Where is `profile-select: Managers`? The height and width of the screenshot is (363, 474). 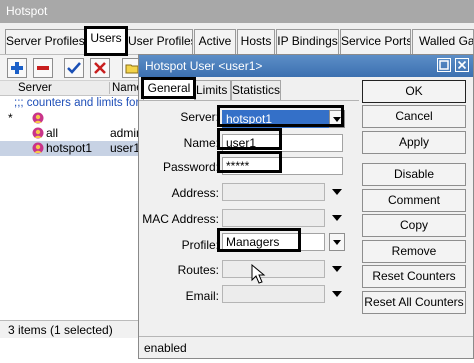
profile-select: Managers is located at coordinates (273, 242).